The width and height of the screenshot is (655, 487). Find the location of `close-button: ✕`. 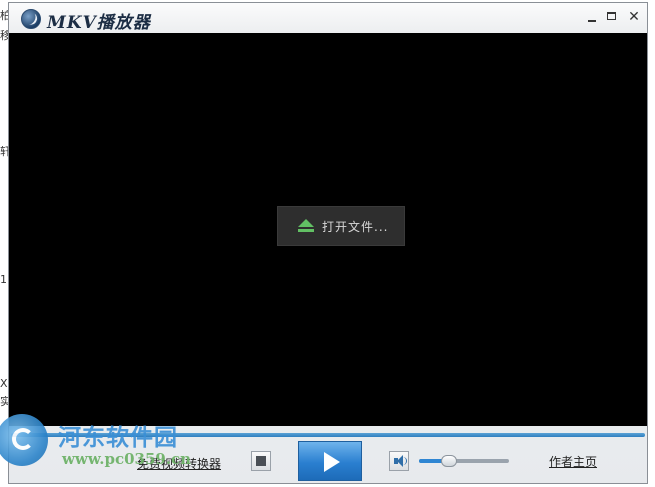

close-button: ✕ is located at coordinates (634, 17).